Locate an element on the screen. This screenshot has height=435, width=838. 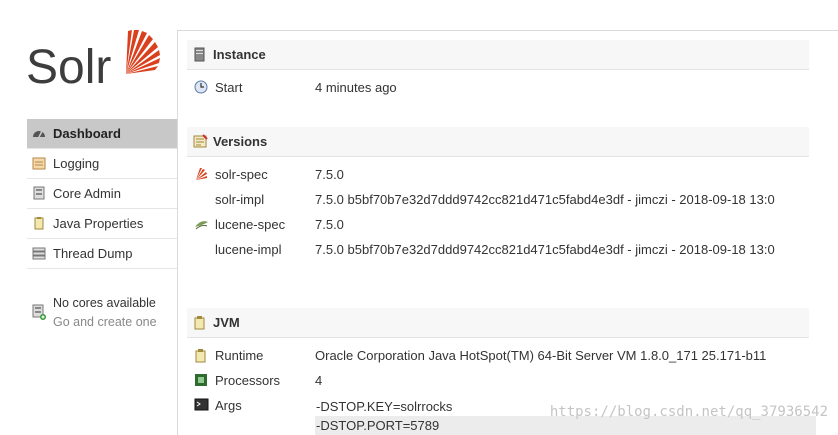
section-header: Versions is located at coordinates (498, 142).